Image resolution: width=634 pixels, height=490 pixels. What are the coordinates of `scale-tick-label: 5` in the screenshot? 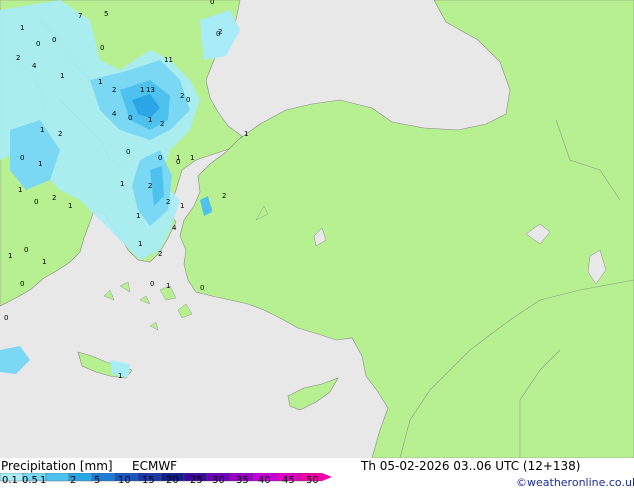 It's located at (97, 480).